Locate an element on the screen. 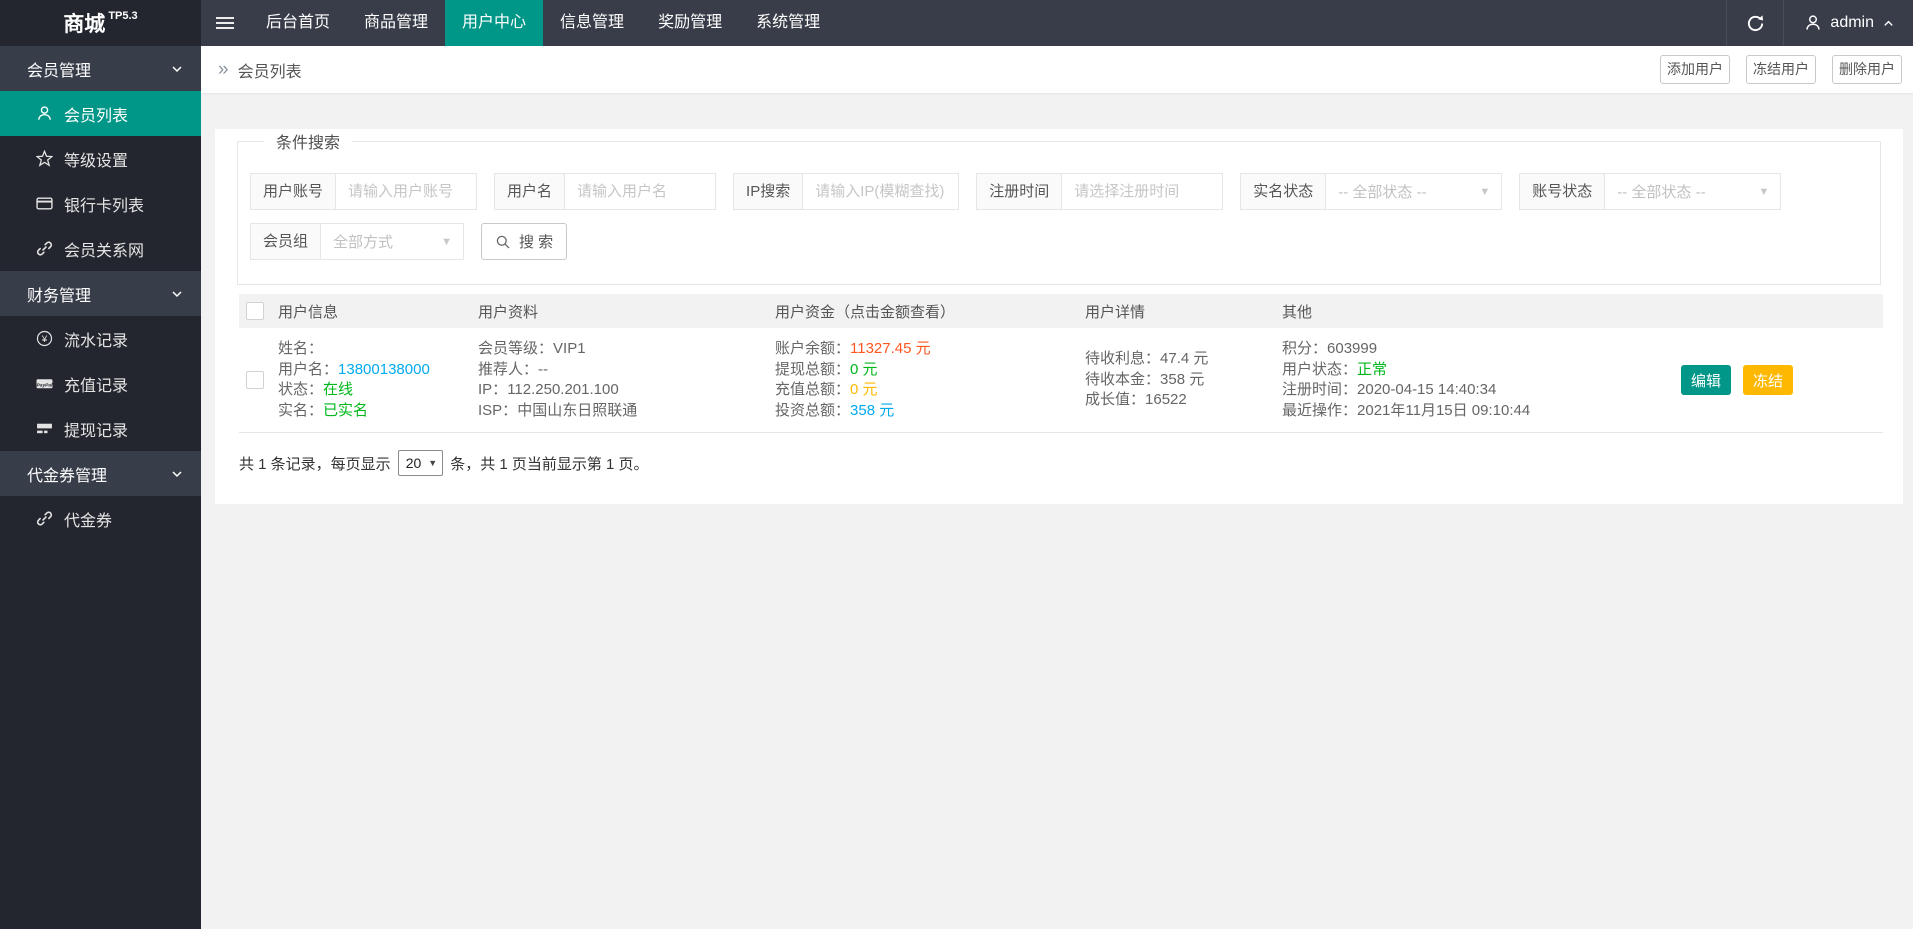  invest-total: 358 元 is located at coordinates (872, 410).